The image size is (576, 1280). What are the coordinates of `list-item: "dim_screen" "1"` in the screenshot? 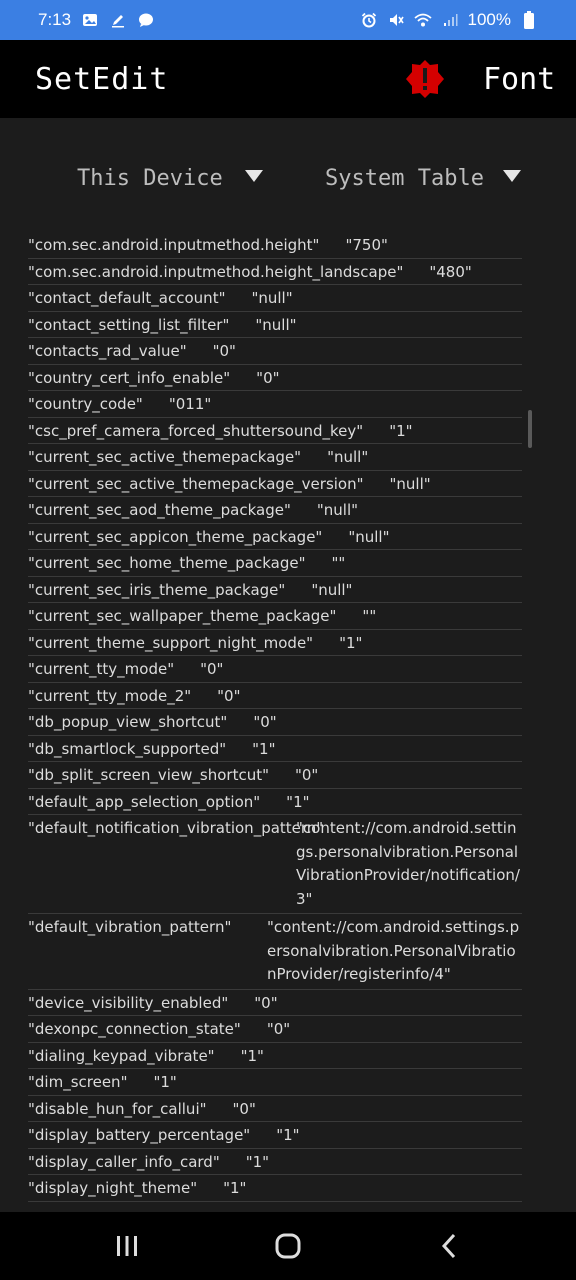 It's located at (275, 1082).